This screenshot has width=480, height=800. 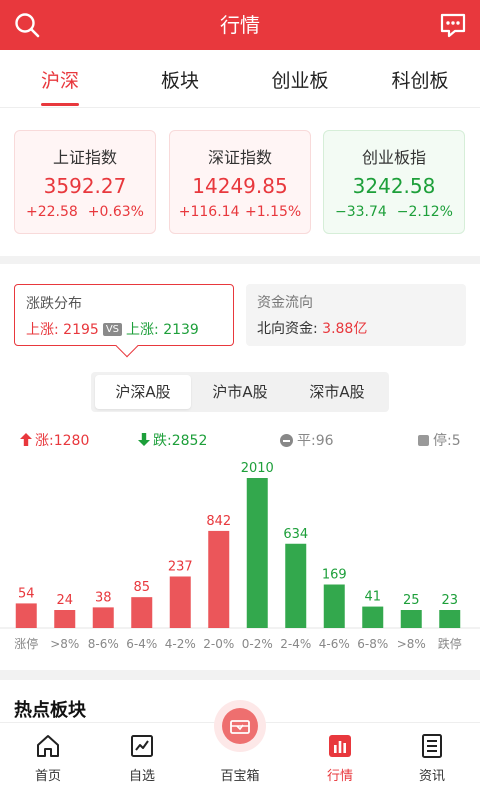 What do you see at coordinates (432, 746) in the screenshot?
I see `news-icon` at bounding box center [432, 746].